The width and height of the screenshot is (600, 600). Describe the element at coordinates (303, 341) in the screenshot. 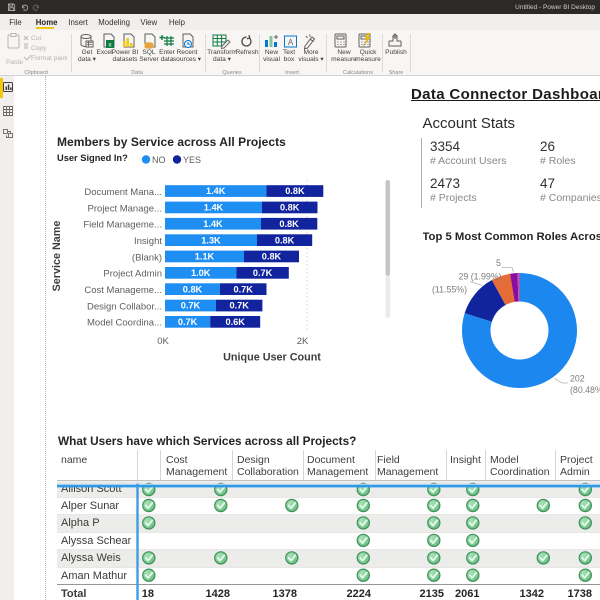

I see `svg-text: 2K` at that location.